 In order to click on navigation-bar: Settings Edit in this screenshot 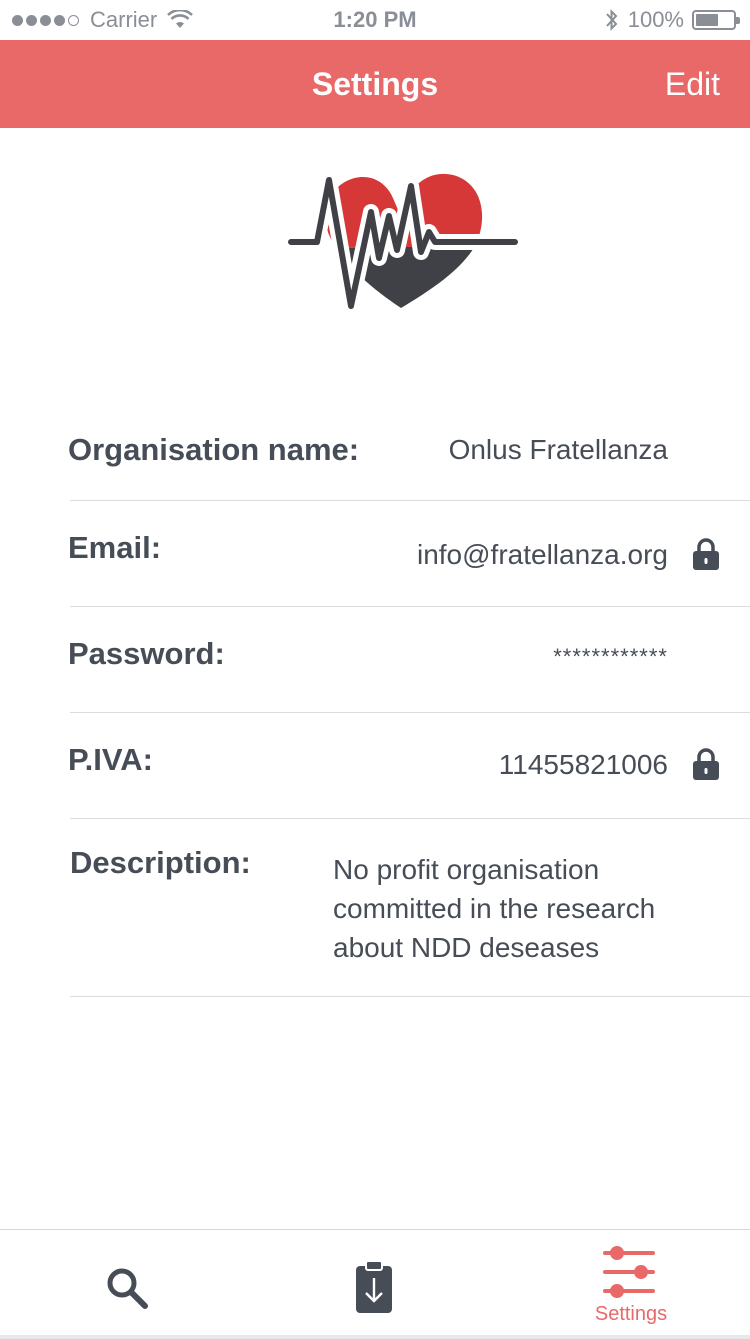, I will do `click(375, 84)`.